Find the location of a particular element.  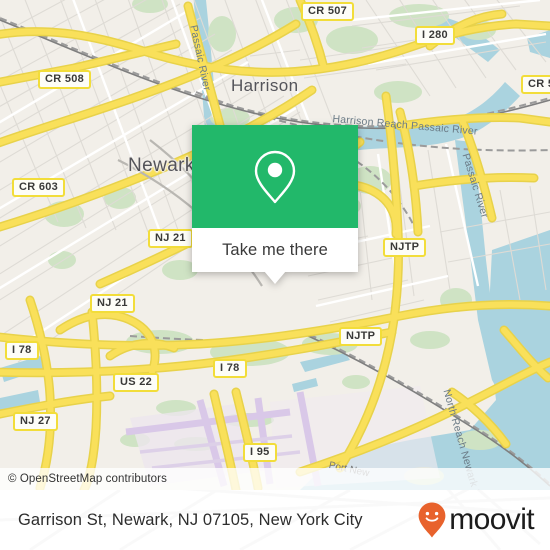

road-shield: NJ 27 is located at coordinates (35, 421).